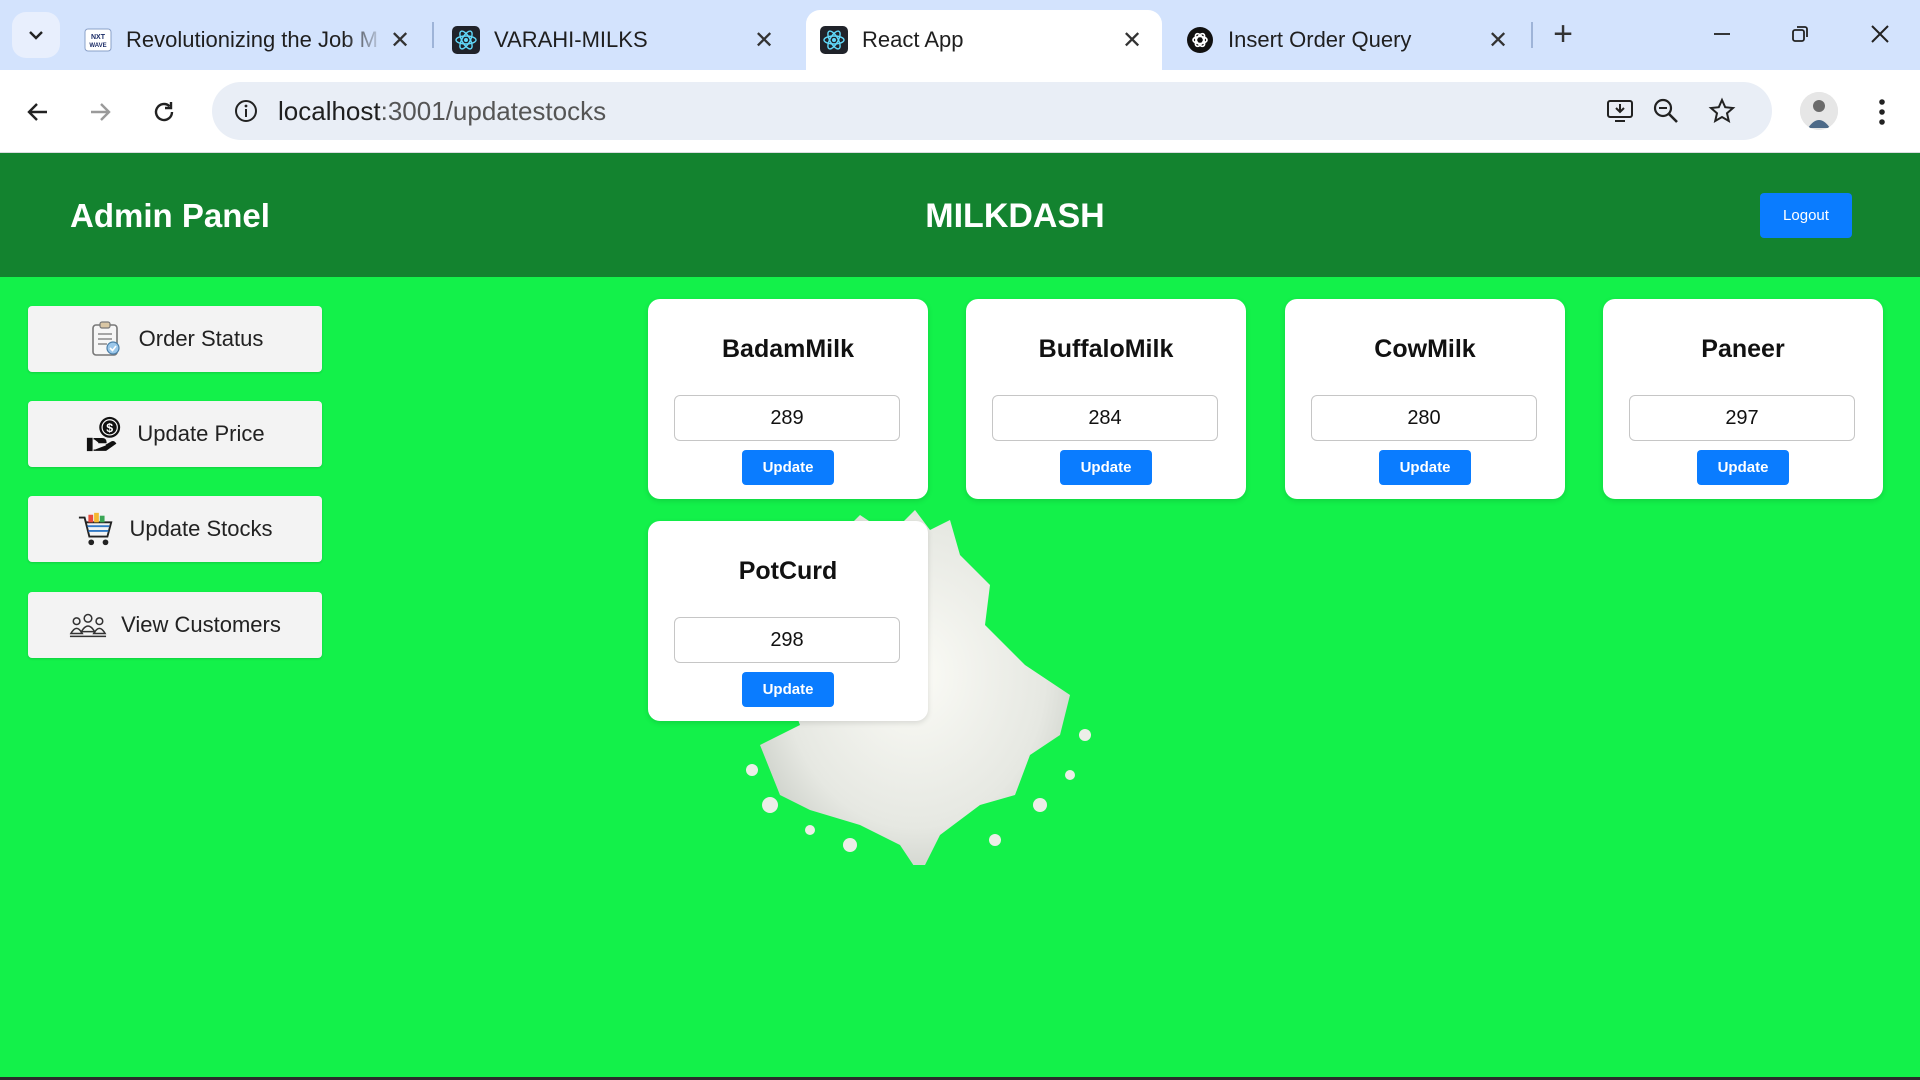  I want to click on tab-varahi-milks: VARAHI-MILKS ✕, so click(616, 40).